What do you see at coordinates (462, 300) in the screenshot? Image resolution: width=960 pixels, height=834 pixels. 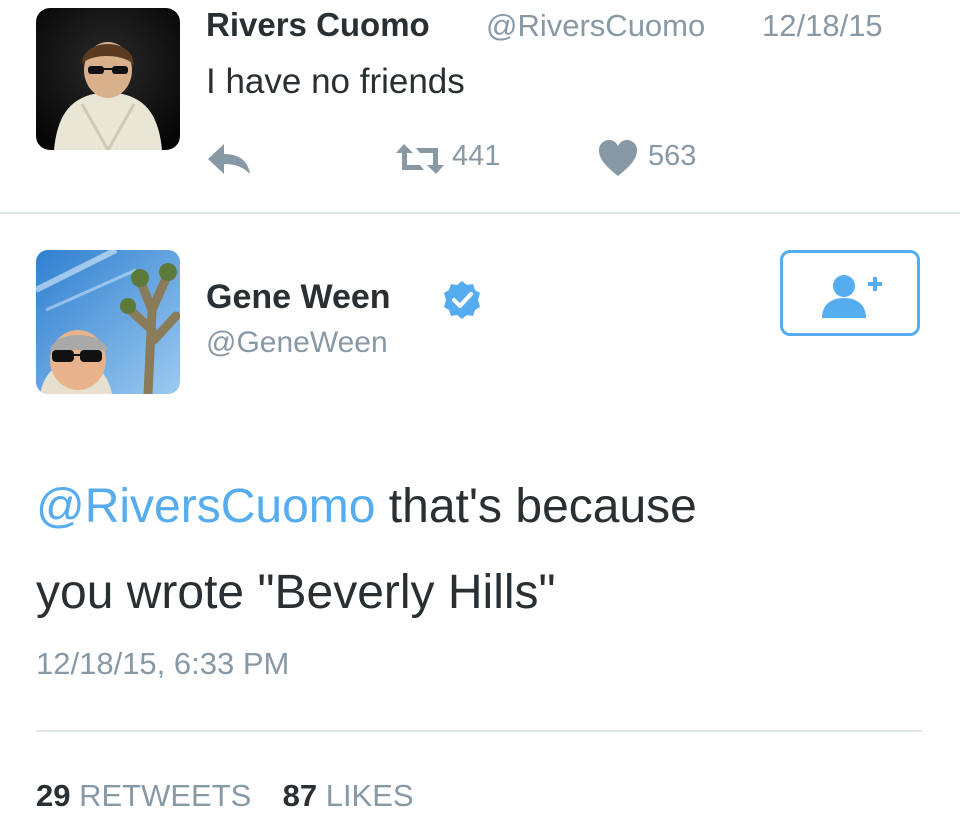 I see `verified-badge-icon` at bounding box center [462, 300].